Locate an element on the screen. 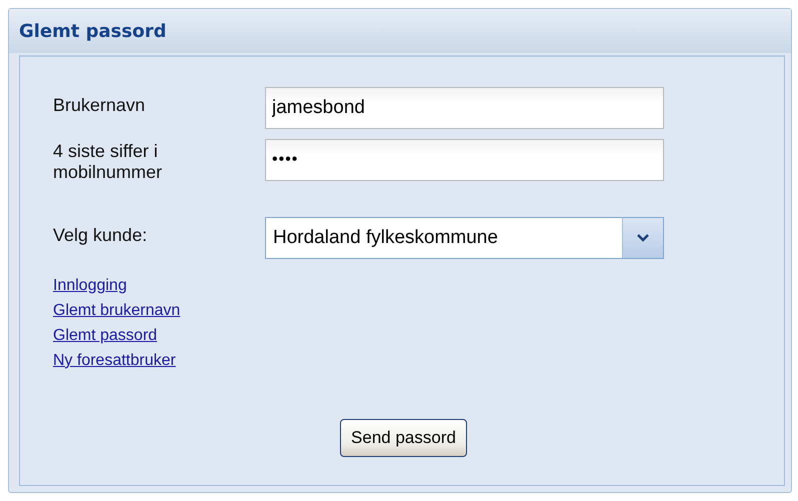  nav-link: Innlogging is located at coordinates (90, 285).